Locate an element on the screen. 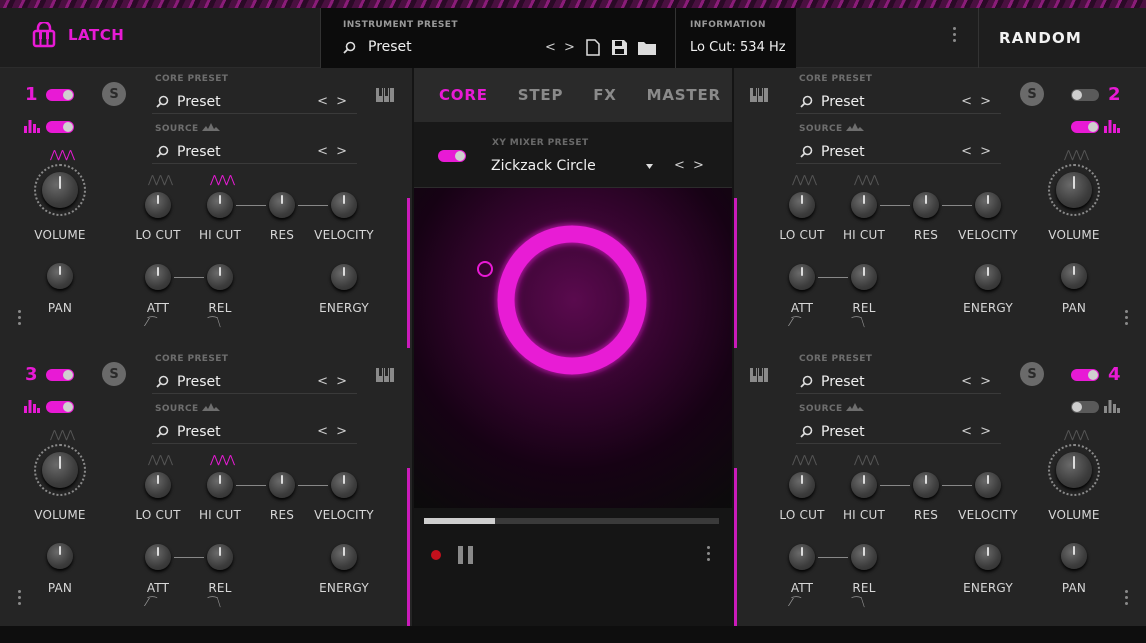 Image resolution: width=1146 pixels, height=643 pixels. playback-progress-track is located at coordinates (571, 521).